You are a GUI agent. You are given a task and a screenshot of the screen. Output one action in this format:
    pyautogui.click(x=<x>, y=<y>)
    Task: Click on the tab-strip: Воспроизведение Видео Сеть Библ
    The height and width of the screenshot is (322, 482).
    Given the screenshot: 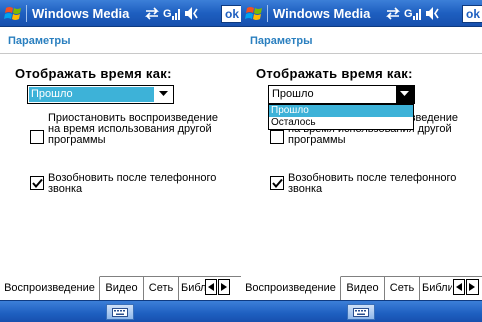 What is the action you would take?
    pyautogui.click(x=120, y=288)
    